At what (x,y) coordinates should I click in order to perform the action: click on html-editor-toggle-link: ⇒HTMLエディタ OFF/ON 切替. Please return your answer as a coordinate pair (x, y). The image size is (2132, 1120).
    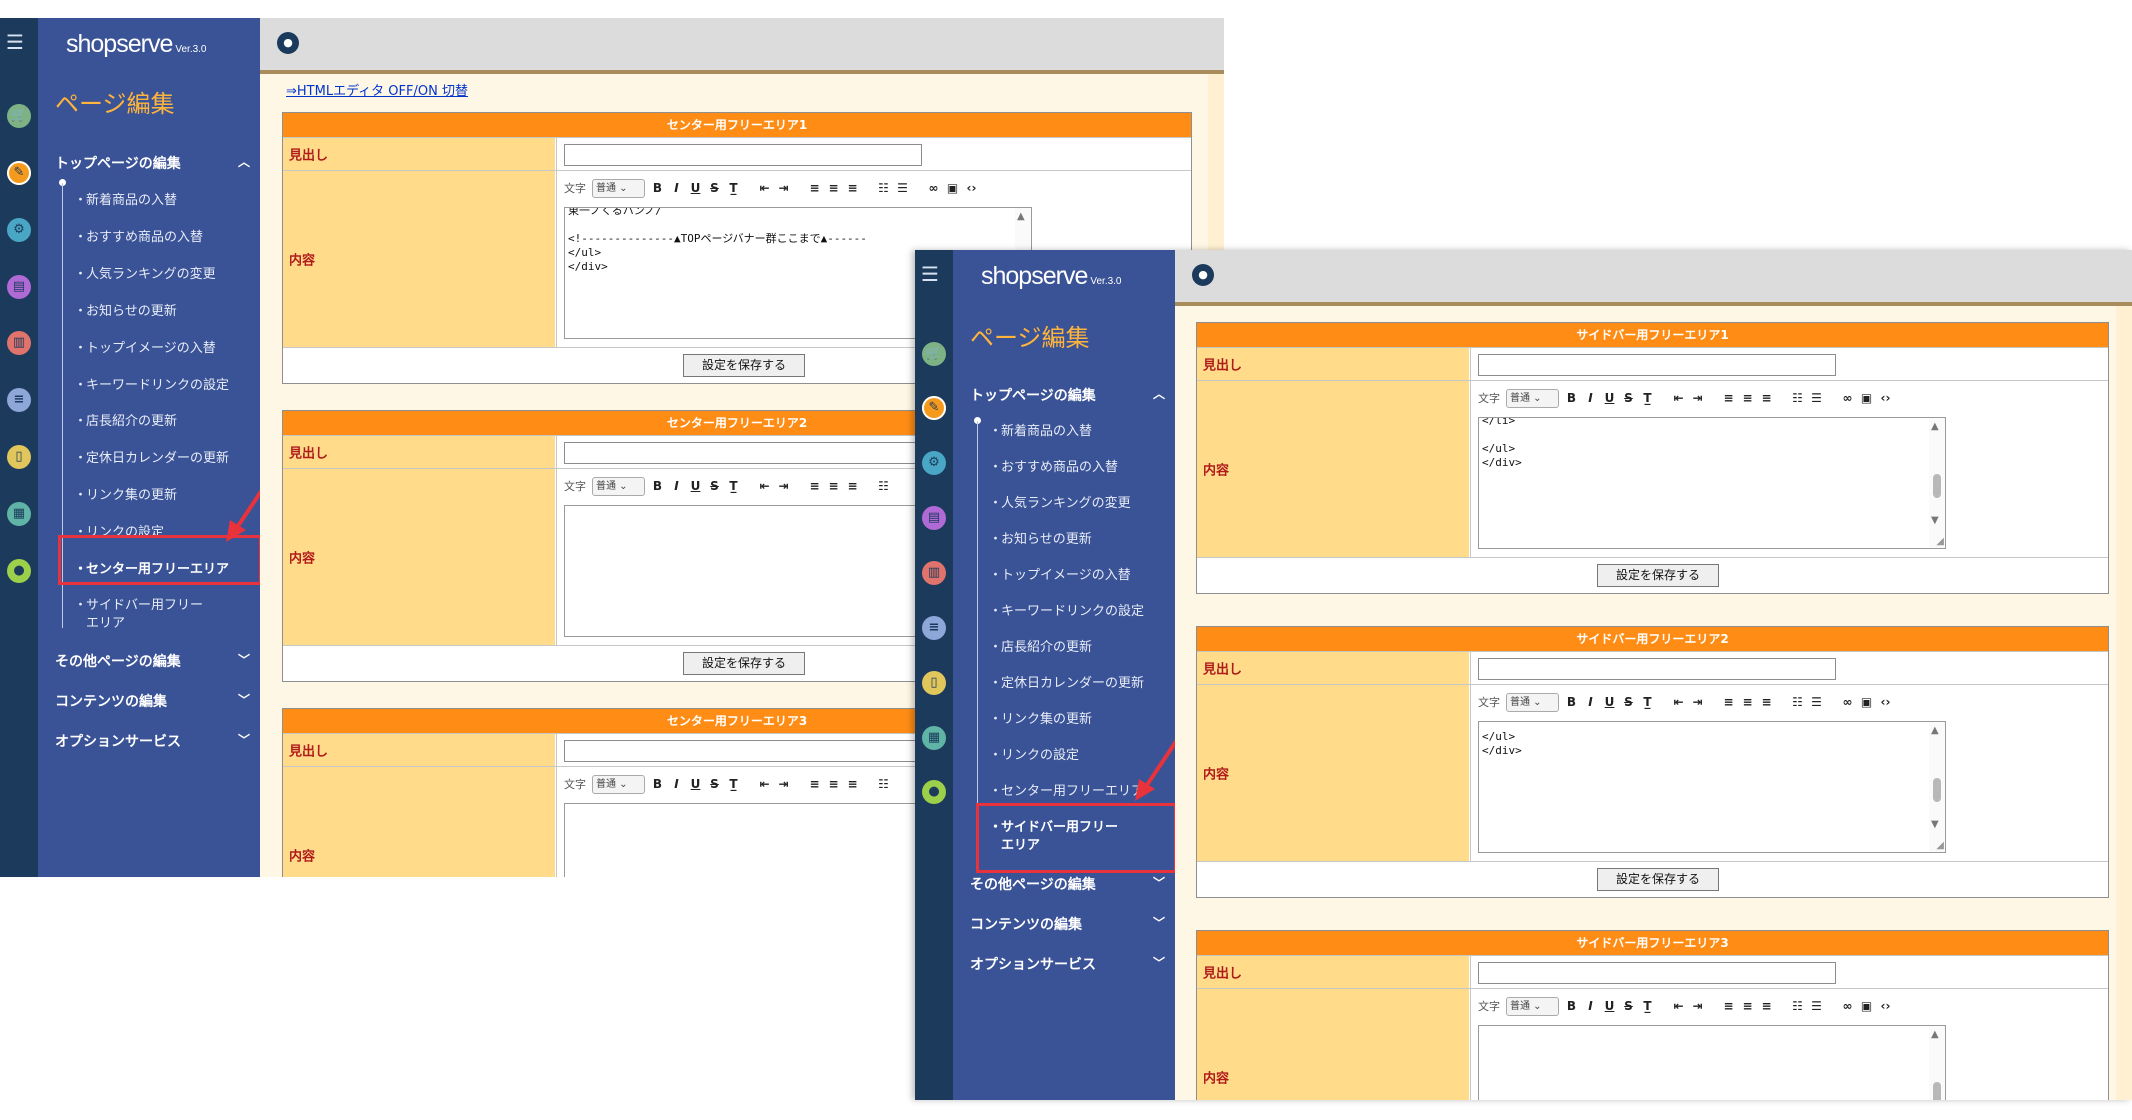
    Looking at the image, I should click on (377, 89).